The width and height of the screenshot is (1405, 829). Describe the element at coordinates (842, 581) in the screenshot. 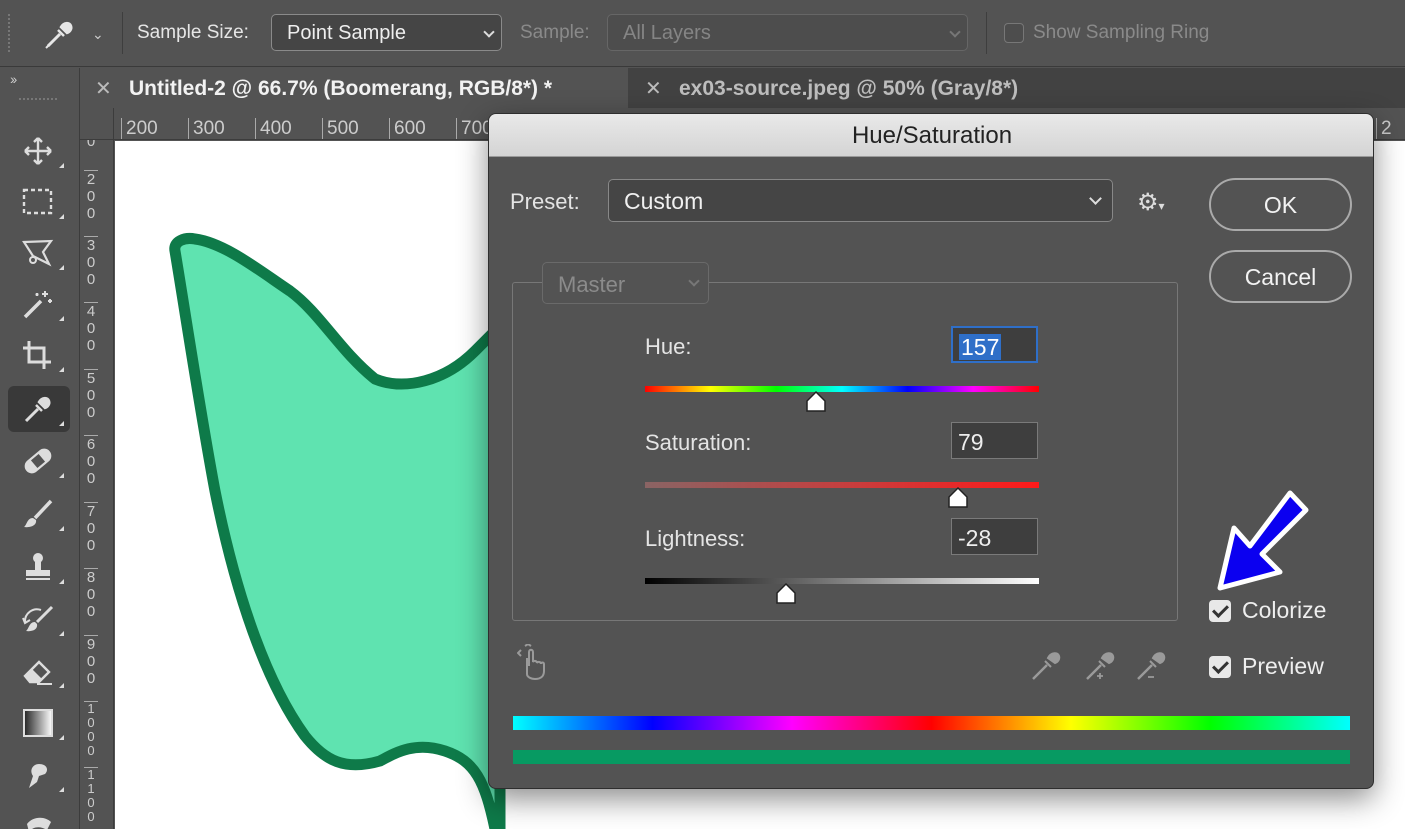

I see `lightness-slider` at that location.